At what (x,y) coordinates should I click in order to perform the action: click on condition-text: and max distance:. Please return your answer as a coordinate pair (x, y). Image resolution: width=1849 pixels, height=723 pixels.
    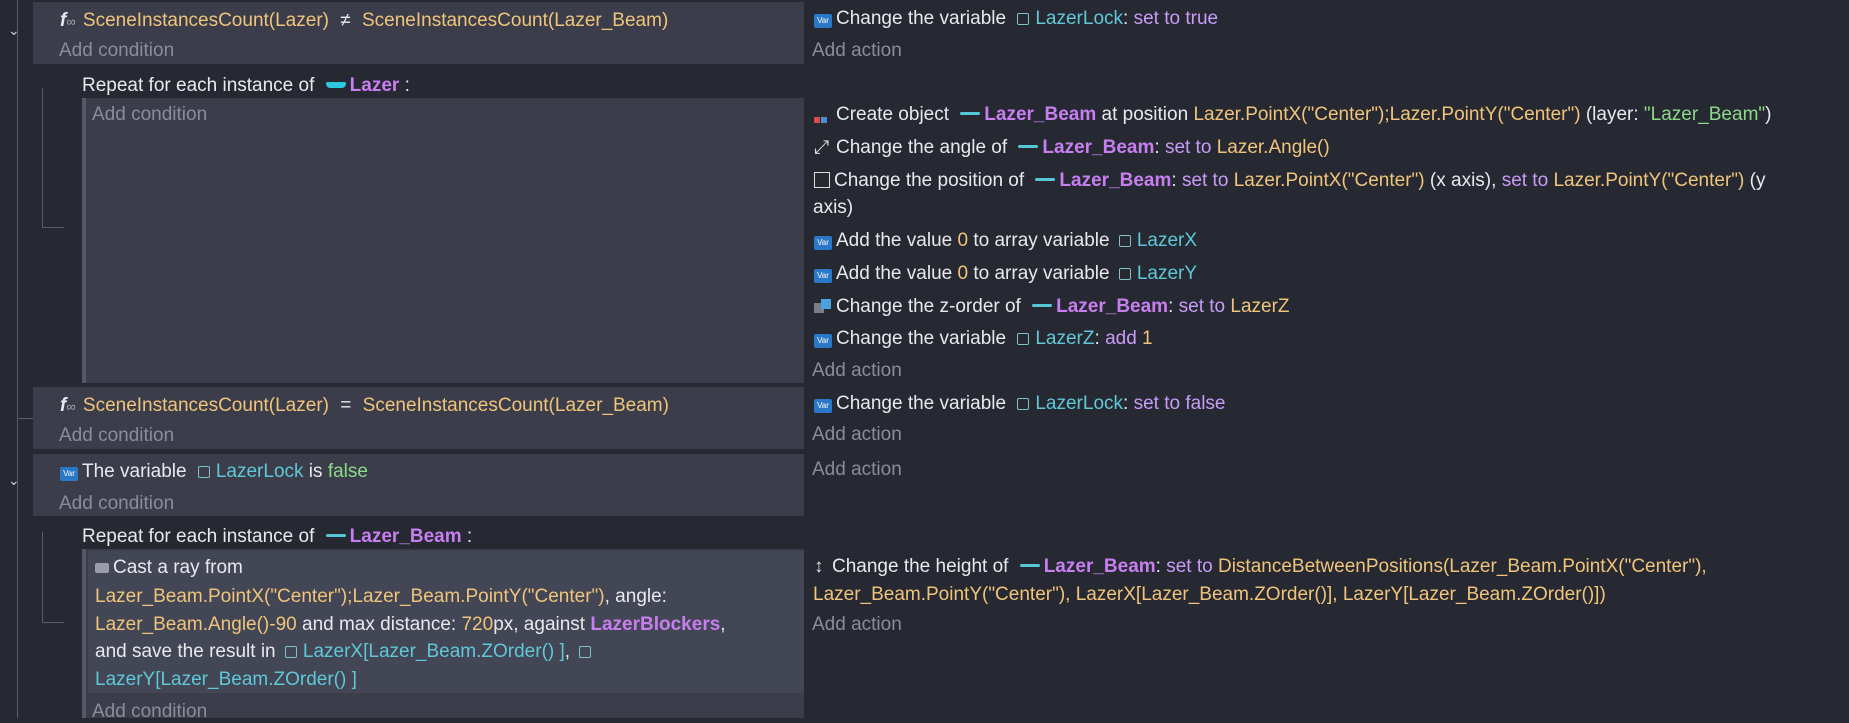
    Looking at the image, I should click on (379, 624).